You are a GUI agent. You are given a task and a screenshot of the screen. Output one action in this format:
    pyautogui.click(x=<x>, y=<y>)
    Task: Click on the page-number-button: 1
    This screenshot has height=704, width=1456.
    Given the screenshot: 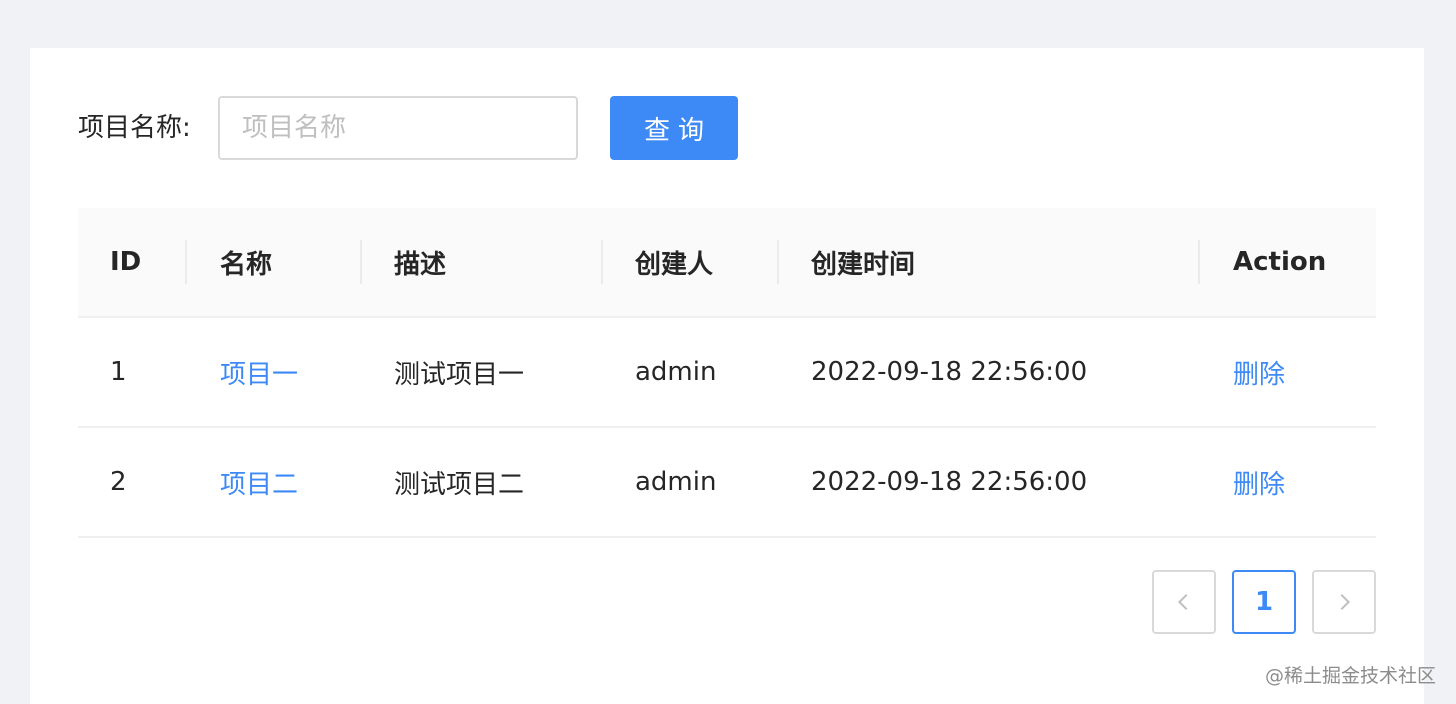 What is the action you would take?
    pyautogui.click(x=1264, y=602)
    